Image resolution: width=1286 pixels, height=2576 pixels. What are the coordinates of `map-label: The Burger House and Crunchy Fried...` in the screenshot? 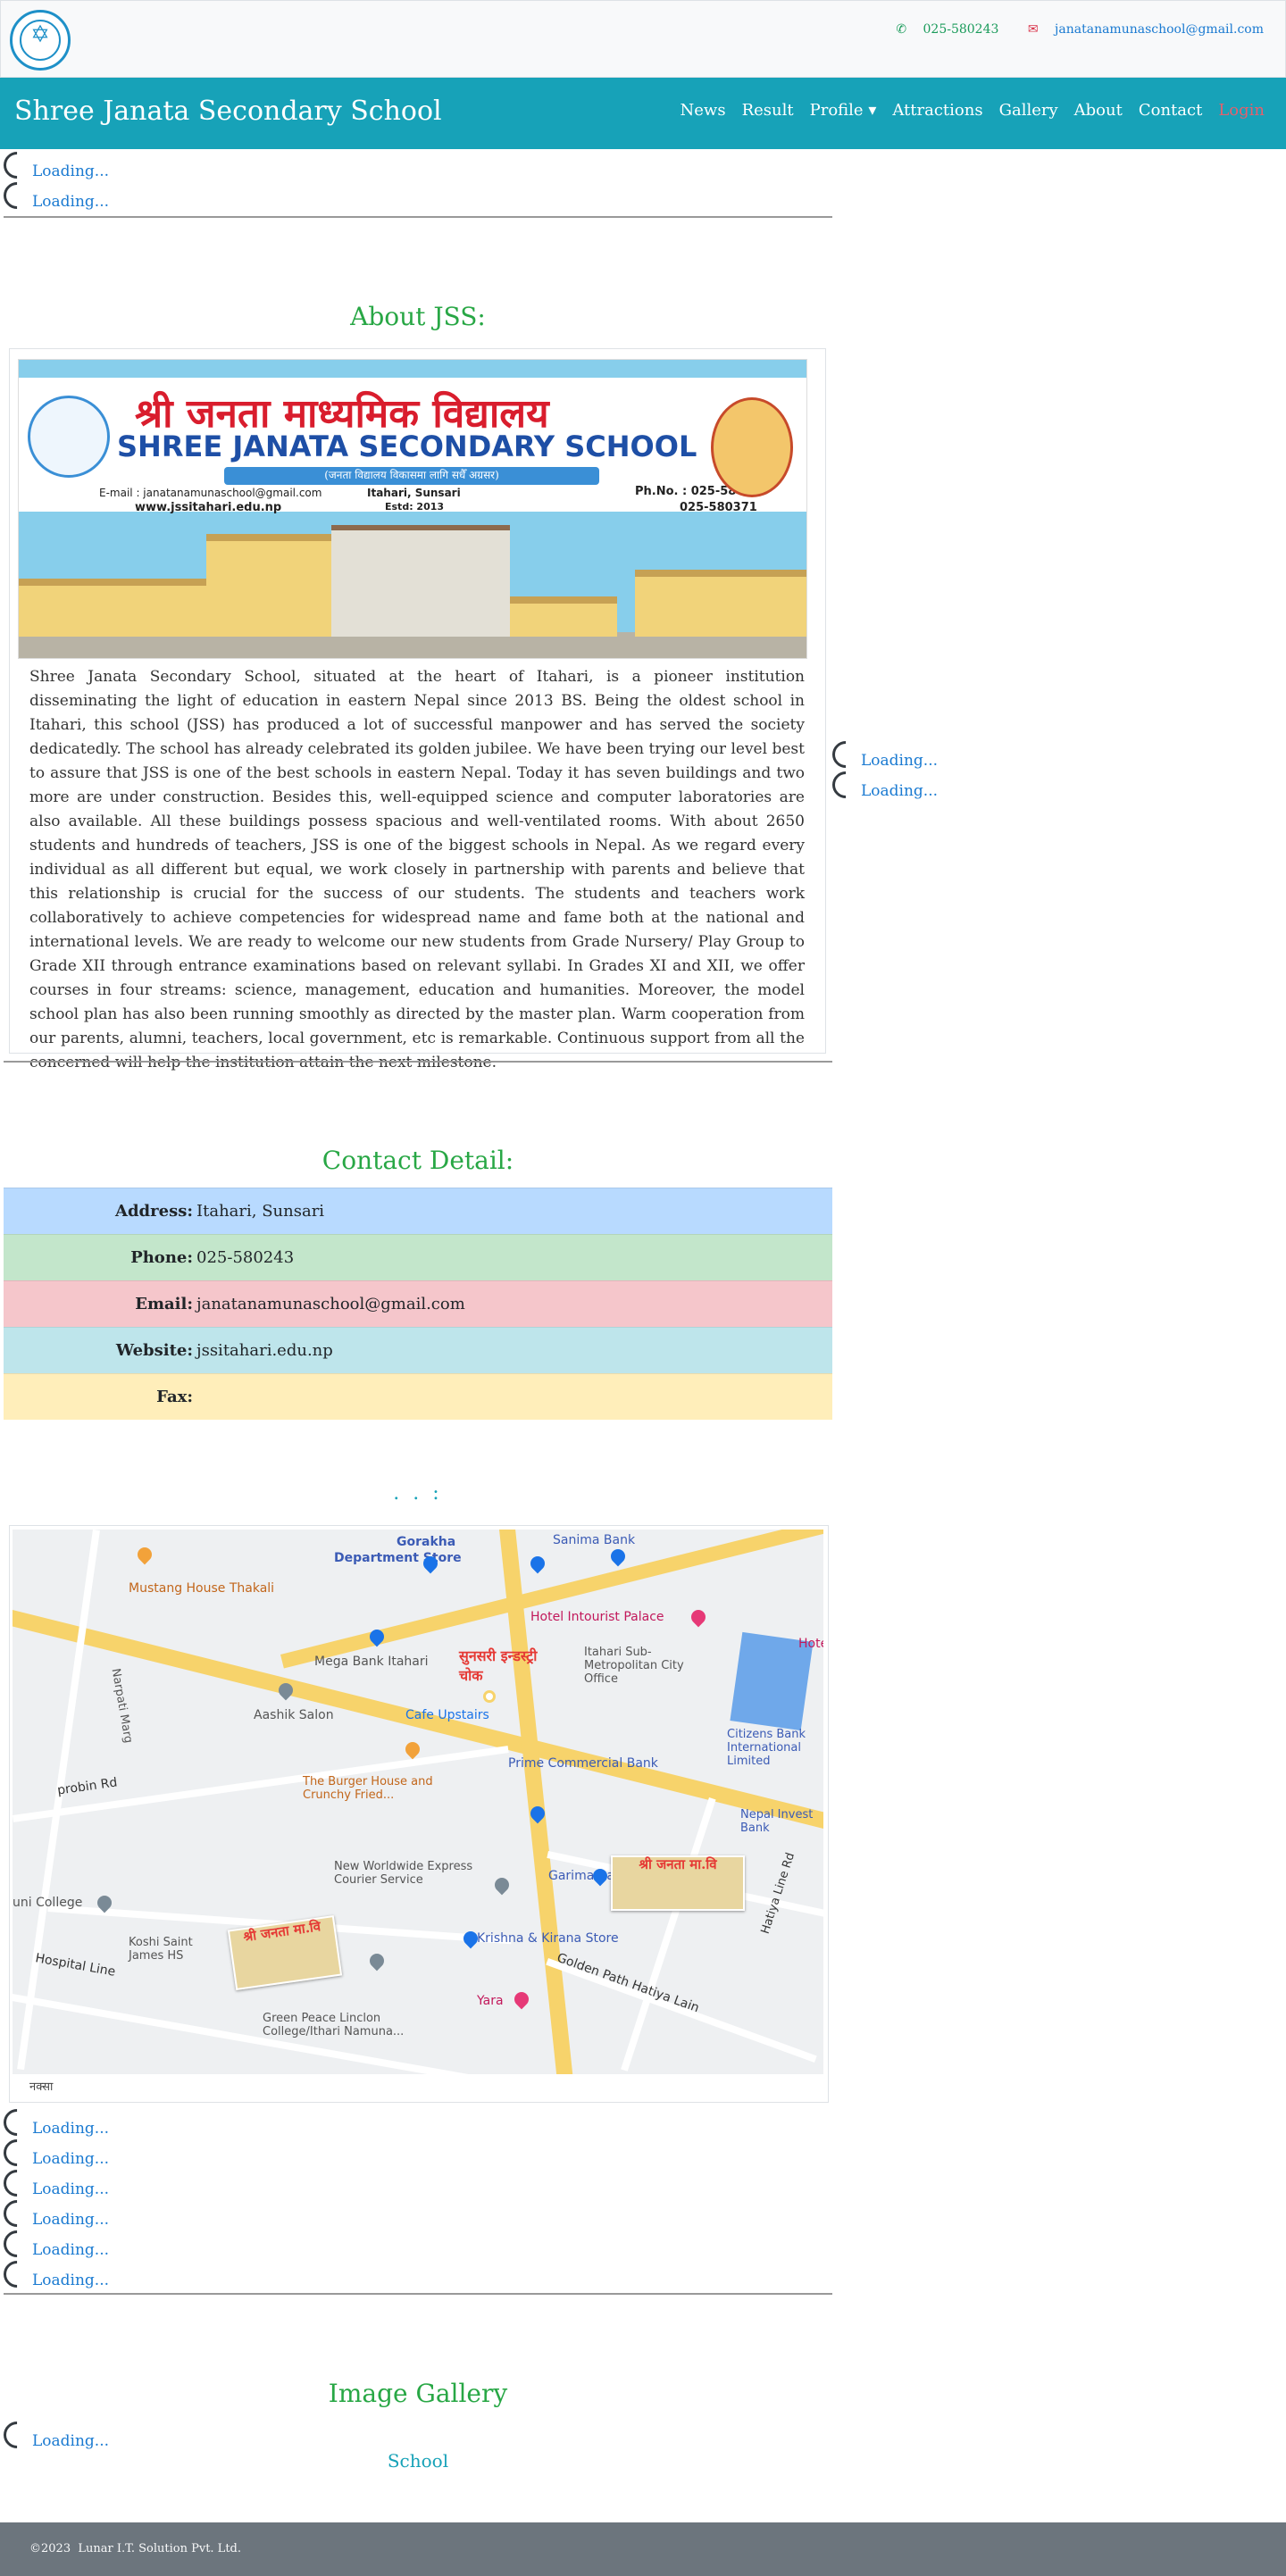 It's located at (368, 1788).